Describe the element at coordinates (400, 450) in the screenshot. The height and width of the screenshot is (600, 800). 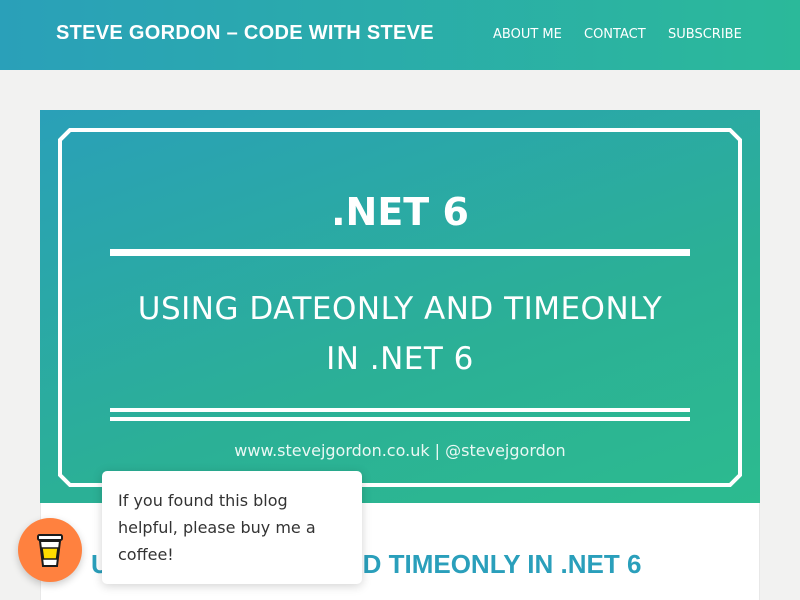
I see `hero-footer: www.stevejgordon.co.uk | @stevejgordon` at that location.